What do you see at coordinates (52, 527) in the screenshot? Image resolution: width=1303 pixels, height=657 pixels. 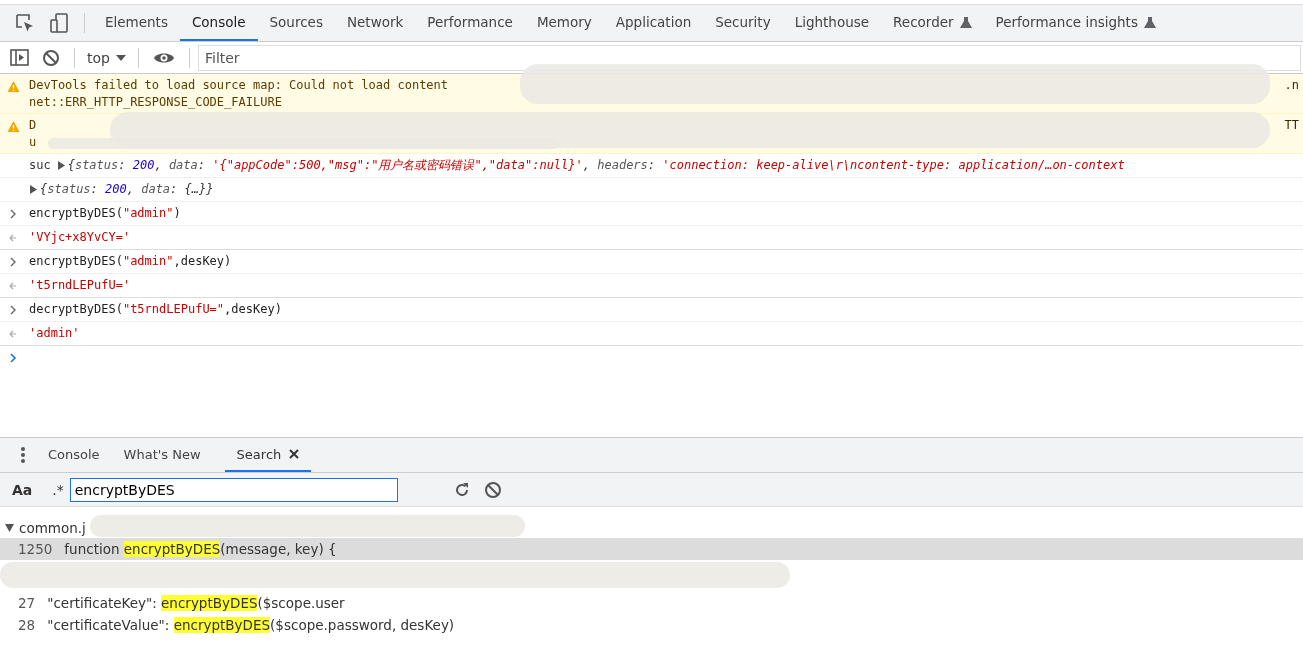 I see `file-name: common.j` at bounding box center [52, 527].